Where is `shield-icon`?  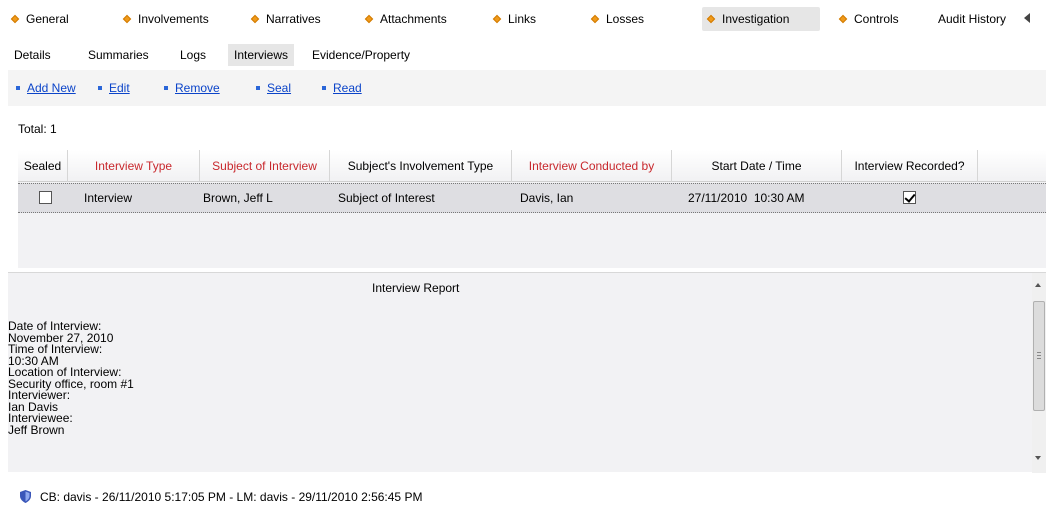
shield-icon is located at coordinates (25, 496).